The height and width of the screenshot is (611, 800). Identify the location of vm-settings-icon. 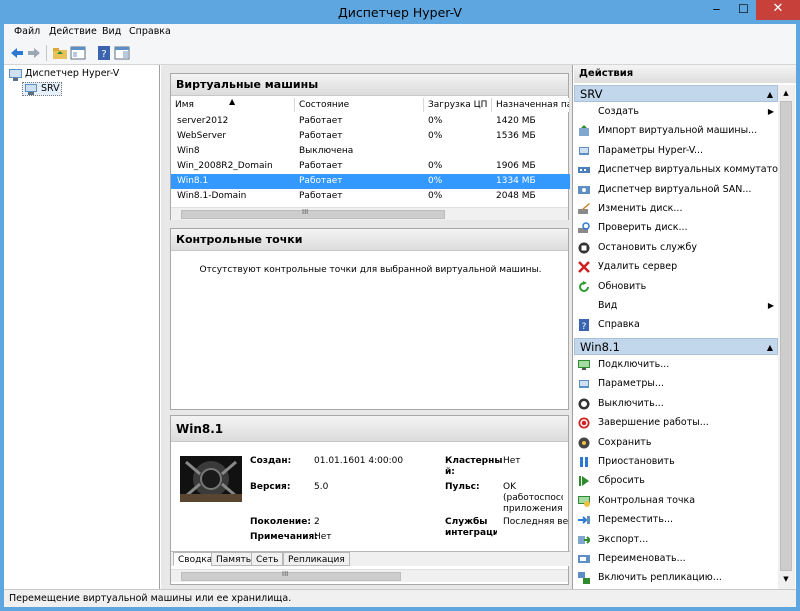
(584, 384).